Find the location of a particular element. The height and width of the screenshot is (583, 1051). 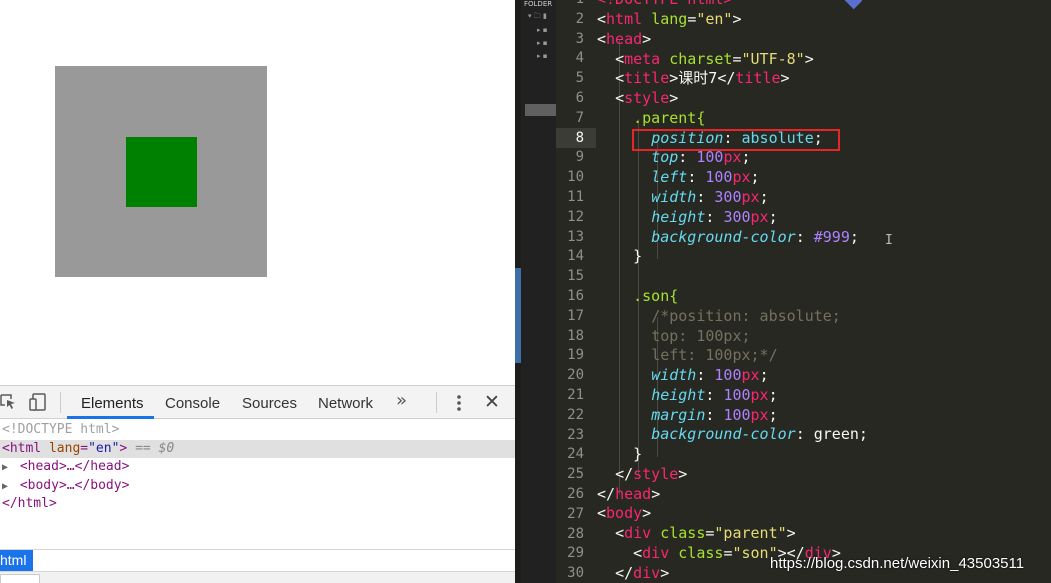

tag: title is located at coordinates (758, 78).